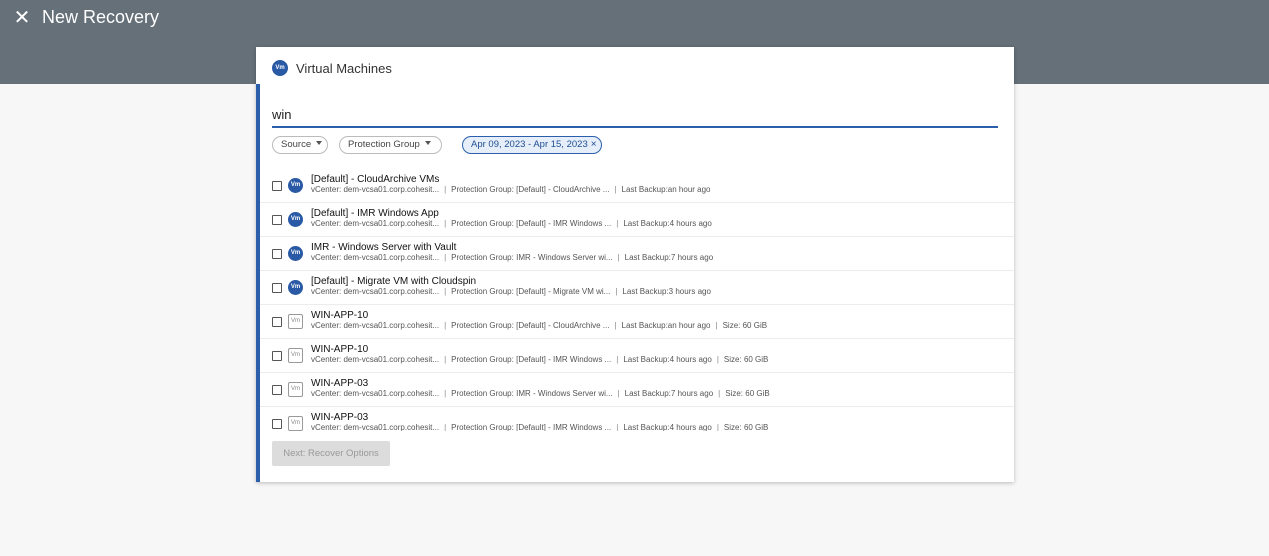 The image size is (1269, 556). I want to click on row-name: WIN-APP-03, so click(340, 383).